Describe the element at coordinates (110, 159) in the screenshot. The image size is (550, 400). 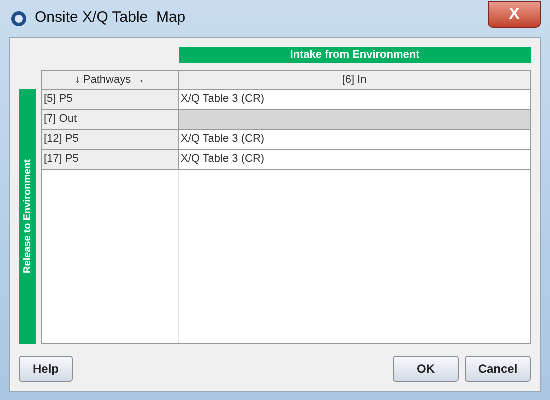
I see `row-header: [17] P5` at that location.